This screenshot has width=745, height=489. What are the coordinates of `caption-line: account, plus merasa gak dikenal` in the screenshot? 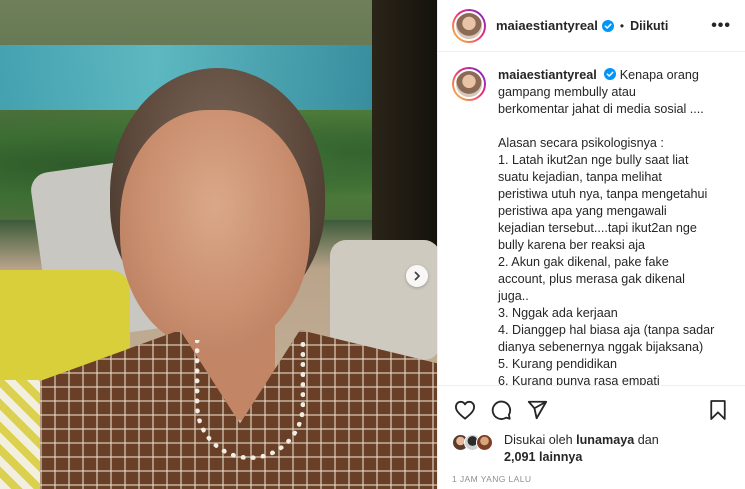 It's located at (591, 279).